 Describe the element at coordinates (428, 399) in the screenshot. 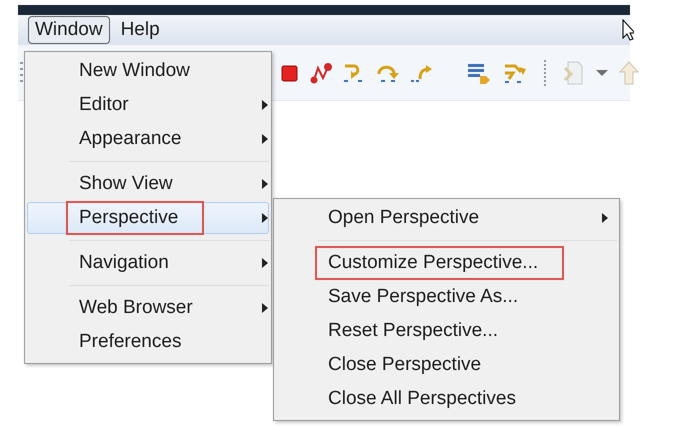

I see `menu-item: Close All Perspectives` at that location.